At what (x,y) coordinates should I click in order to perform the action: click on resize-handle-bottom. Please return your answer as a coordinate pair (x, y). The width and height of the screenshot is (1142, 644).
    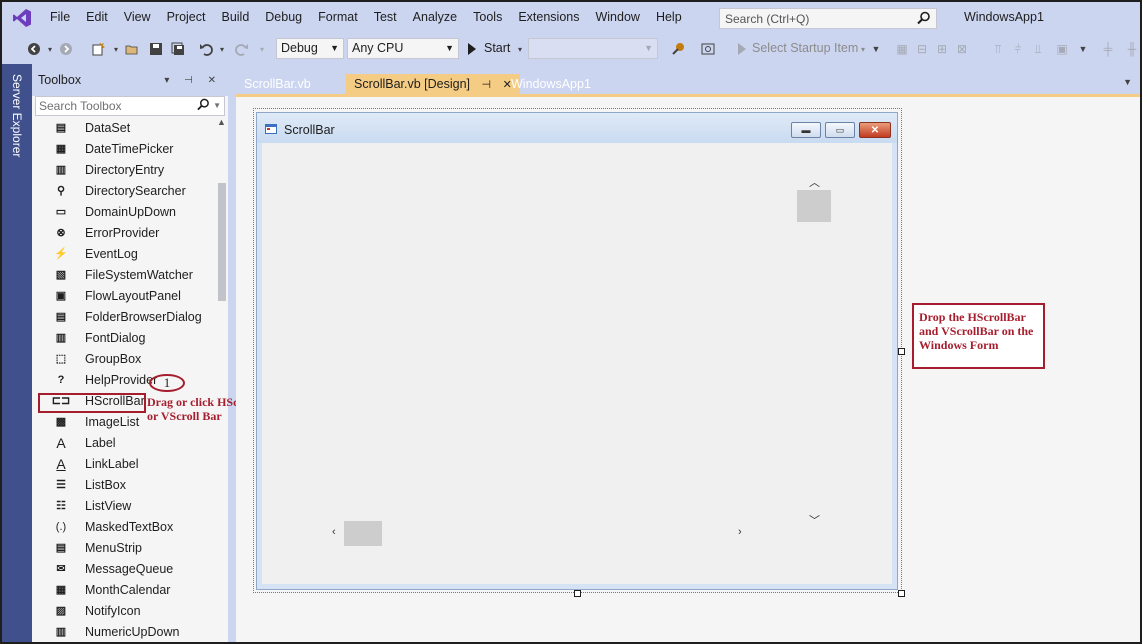
    Looking at the image, I should click on (577, 593).